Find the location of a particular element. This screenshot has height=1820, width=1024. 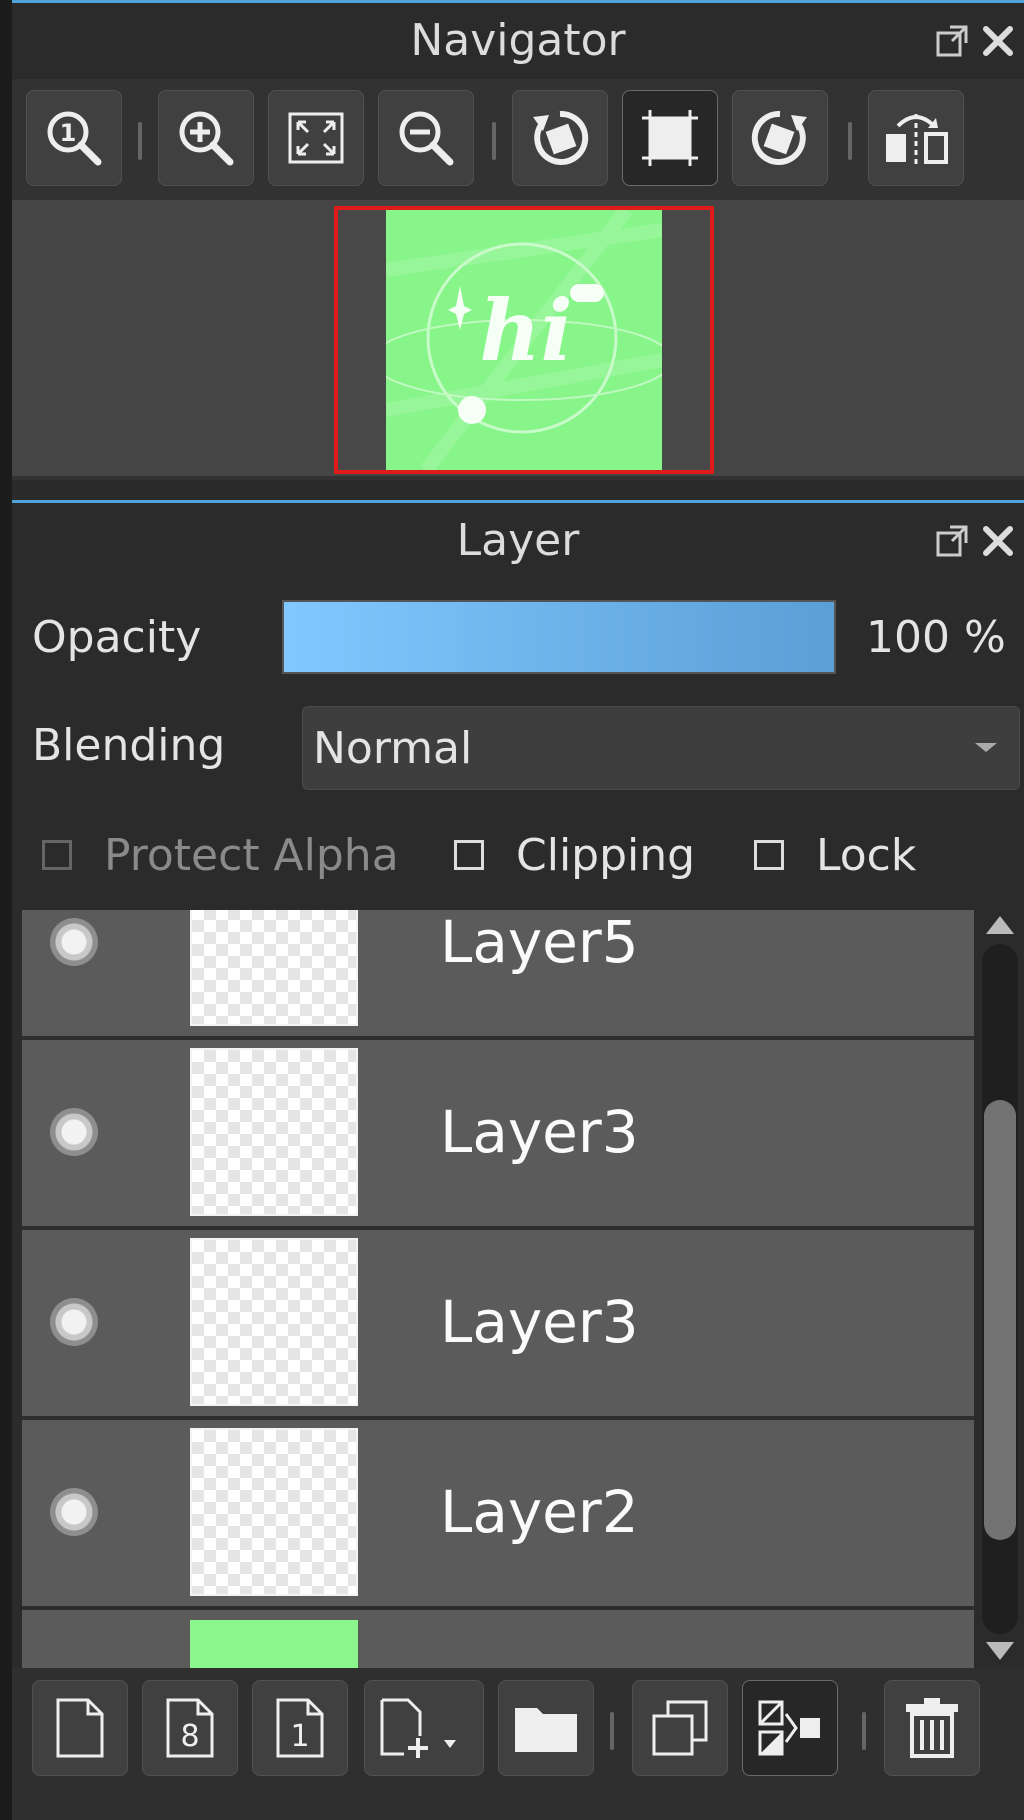

flip-horizontal-button is located at coordinates (916, 138).